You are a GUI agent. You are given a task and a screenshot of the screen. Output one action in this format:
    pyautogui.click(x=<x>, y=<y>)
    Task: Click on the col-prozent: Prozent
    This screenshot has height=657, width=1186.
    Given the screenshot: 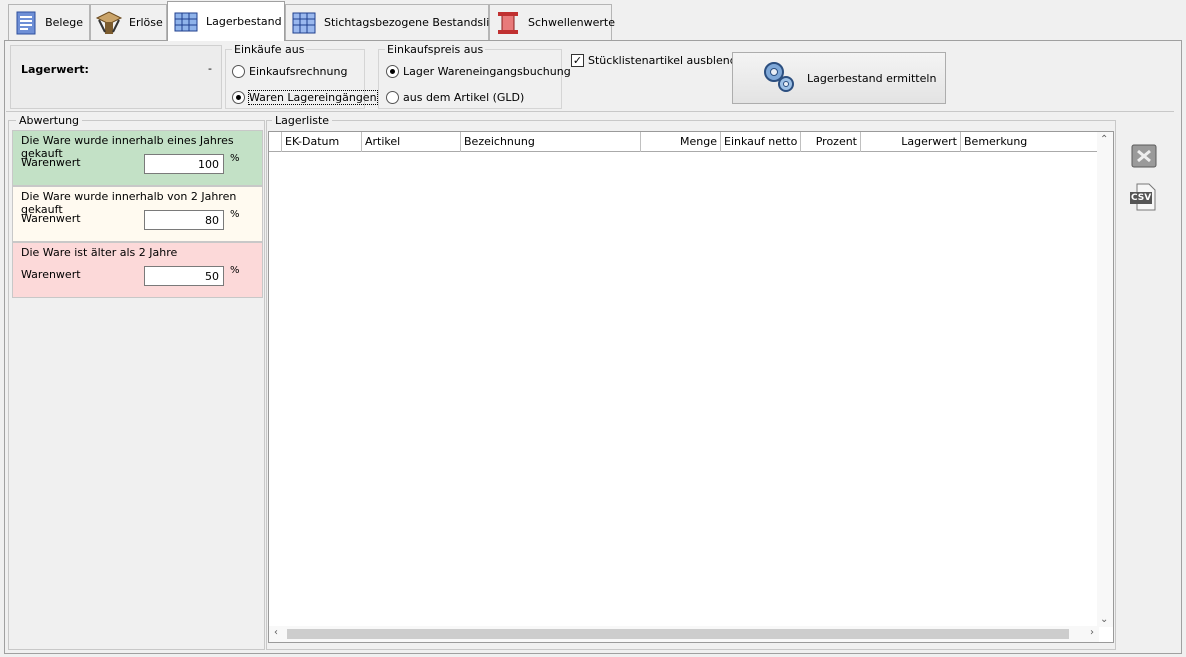 What is the action you would take?
    pyautogui.click(x=831, y=142)
    